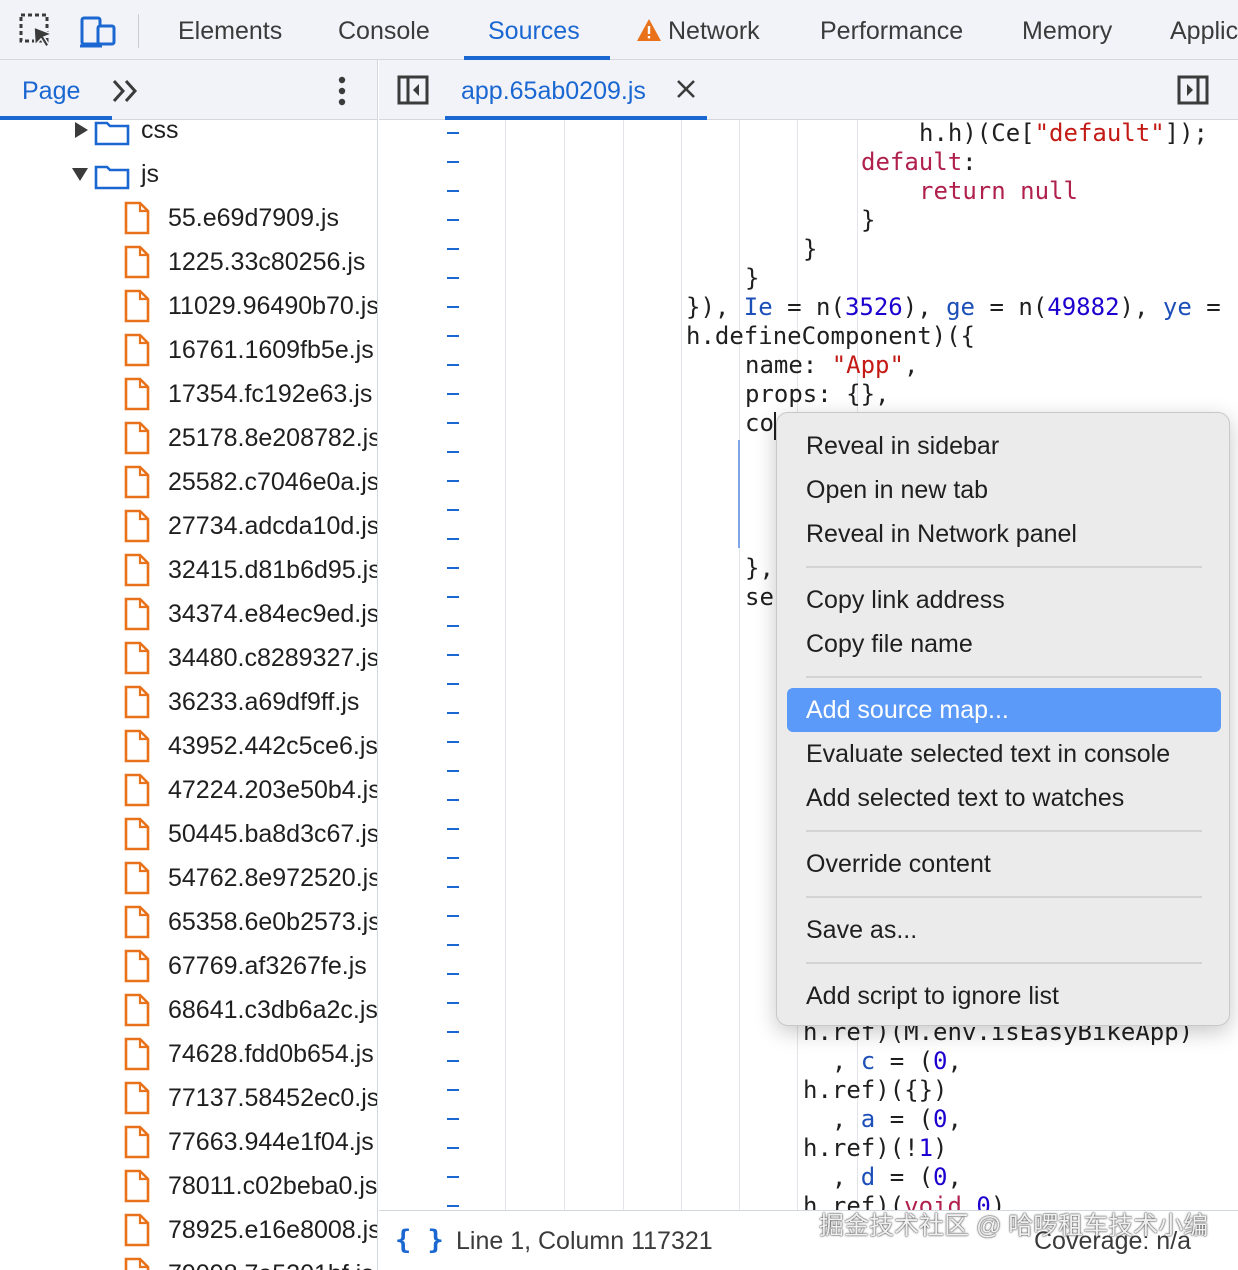 The width and height of the screenshot is (1238, 1270). I want to click on file-row: 36233.a69df9ff.js, so click(188, 702).